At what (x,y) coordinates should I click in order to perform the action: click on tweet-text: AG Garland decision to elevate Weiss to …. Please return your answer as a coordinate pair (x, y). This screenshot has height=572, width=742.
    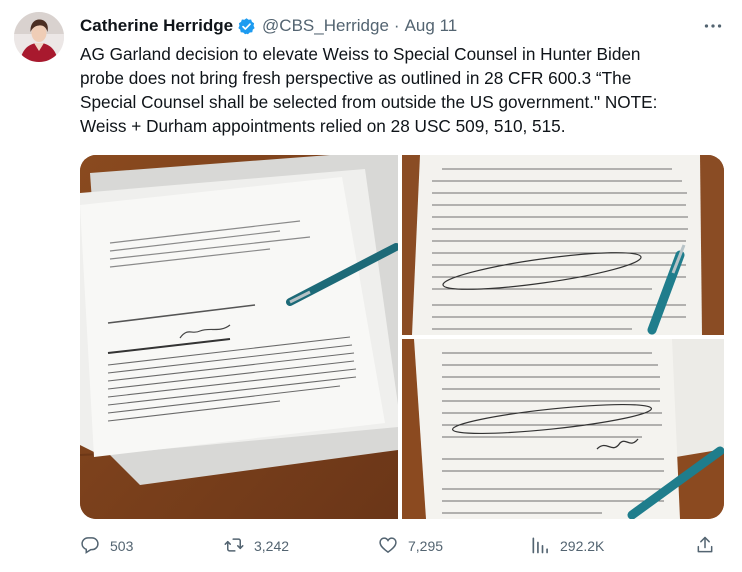
    Looking at the image, I should click on (405, 90).